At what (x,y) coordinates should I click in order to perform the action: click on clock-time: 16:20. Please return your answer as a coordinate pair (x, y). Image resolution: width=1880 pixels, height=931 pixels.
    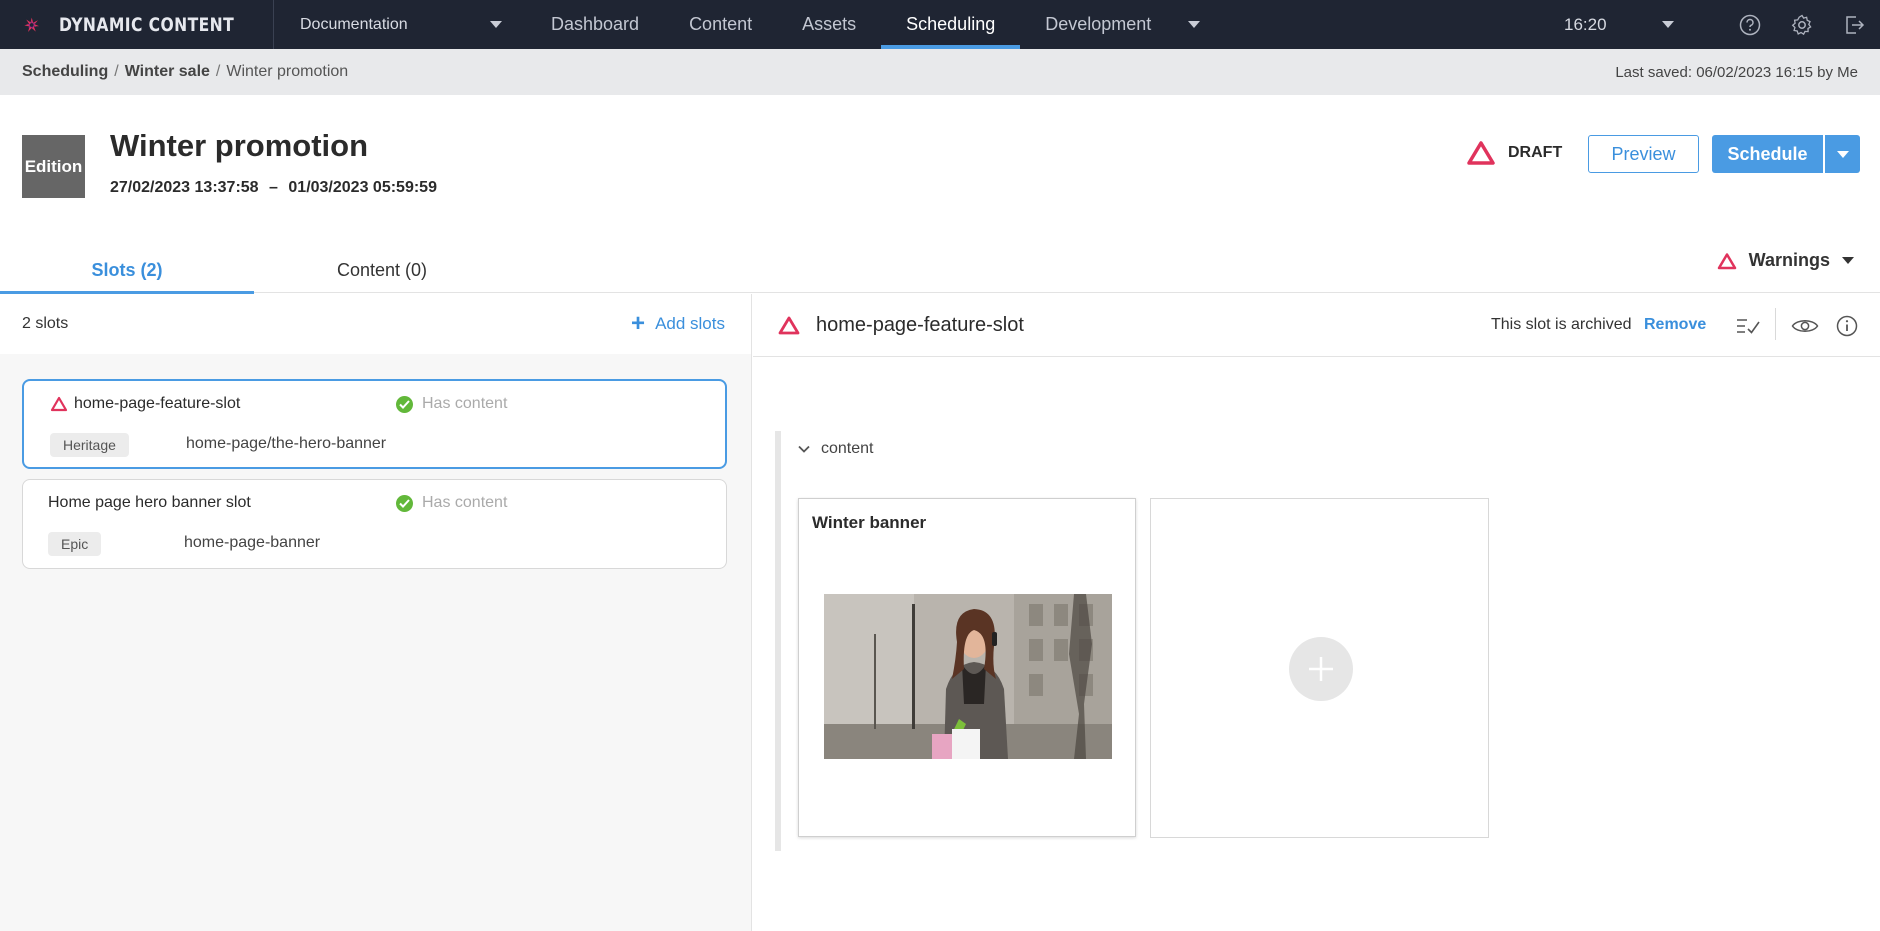
    Looking at the image, I should click on (1585, 24).